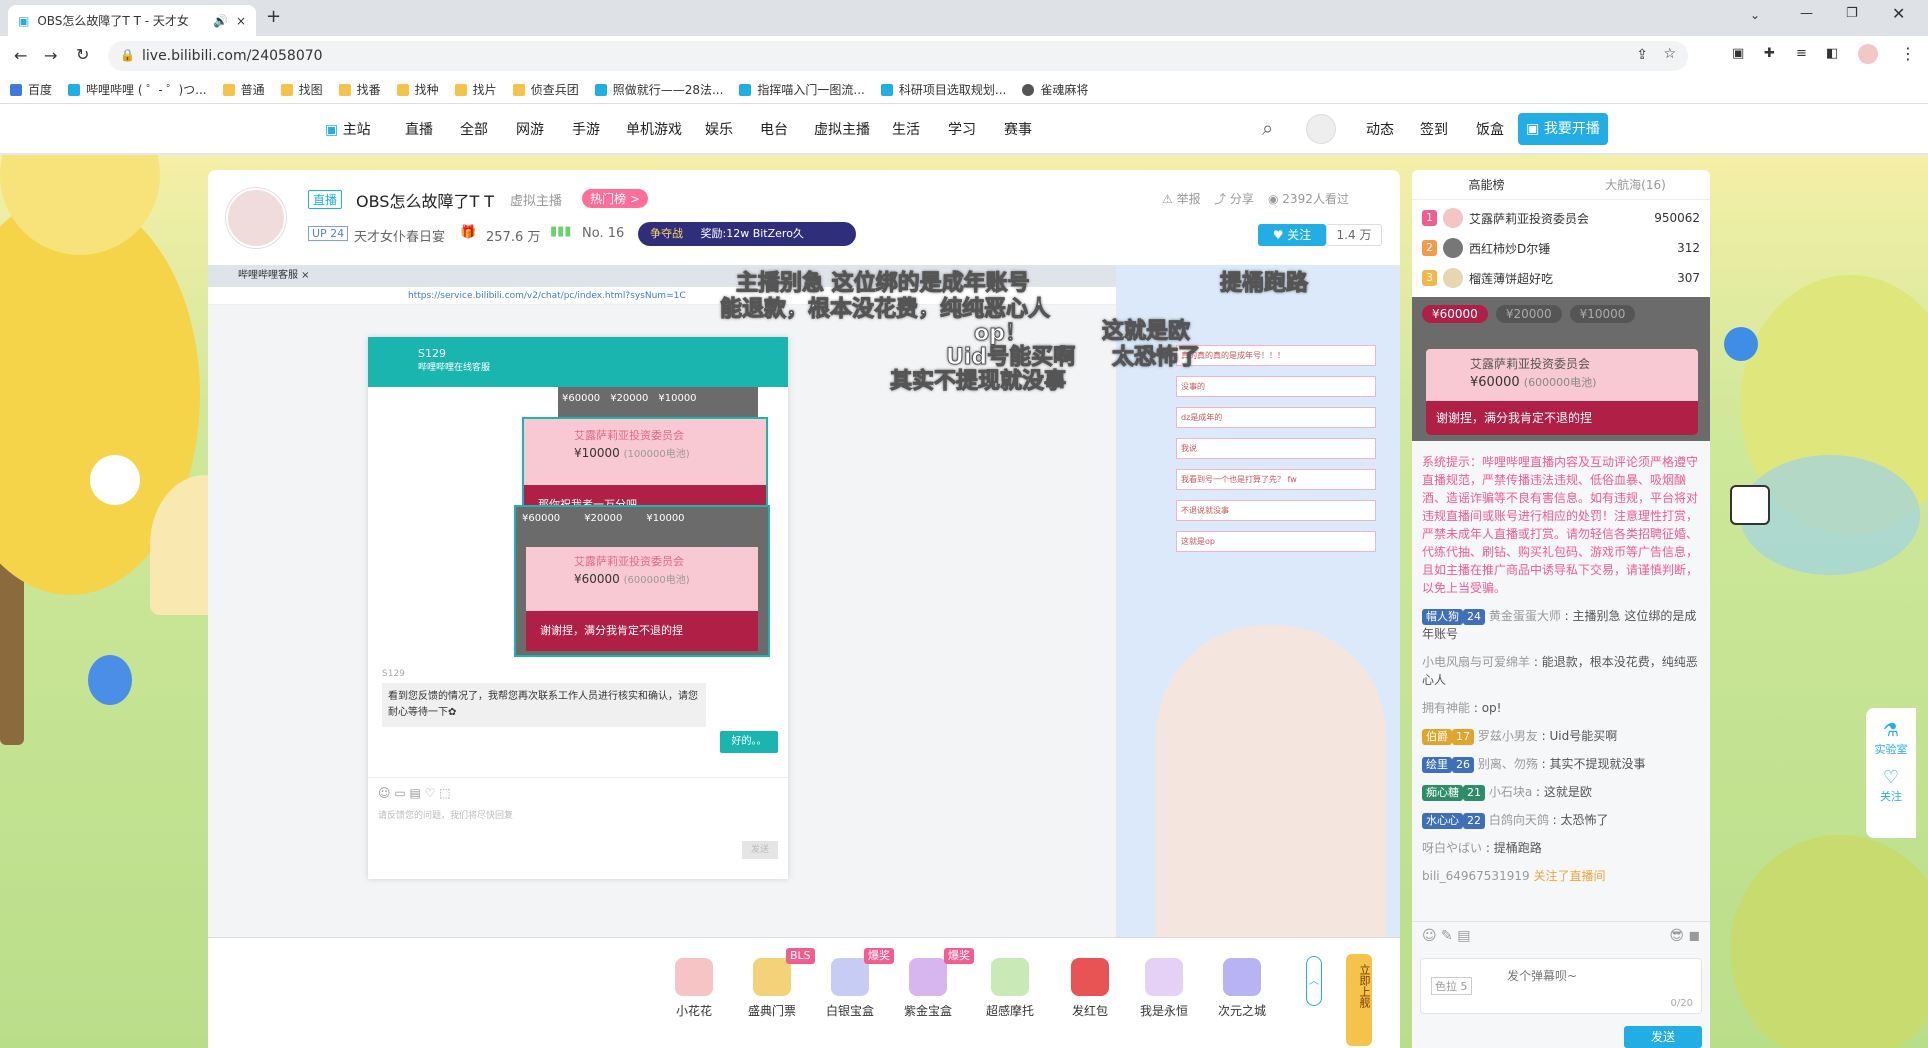  Describe the element at coordinates (220, 21) in the screenshot. I see `audio-icon: 🔊` at that location.